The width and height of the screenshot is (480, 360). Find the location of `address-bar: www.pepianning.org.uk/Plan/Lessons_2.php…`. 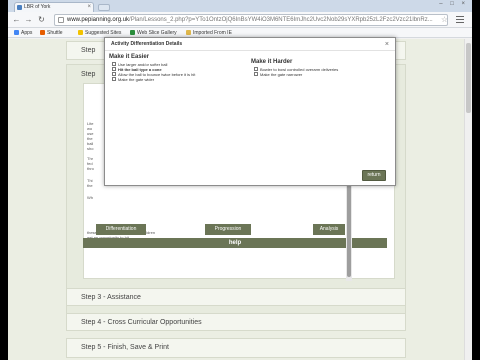

address-bar: www.pepianning.org.uk/Plan/Lessons_2.php… is located at coordinates (251, 20).